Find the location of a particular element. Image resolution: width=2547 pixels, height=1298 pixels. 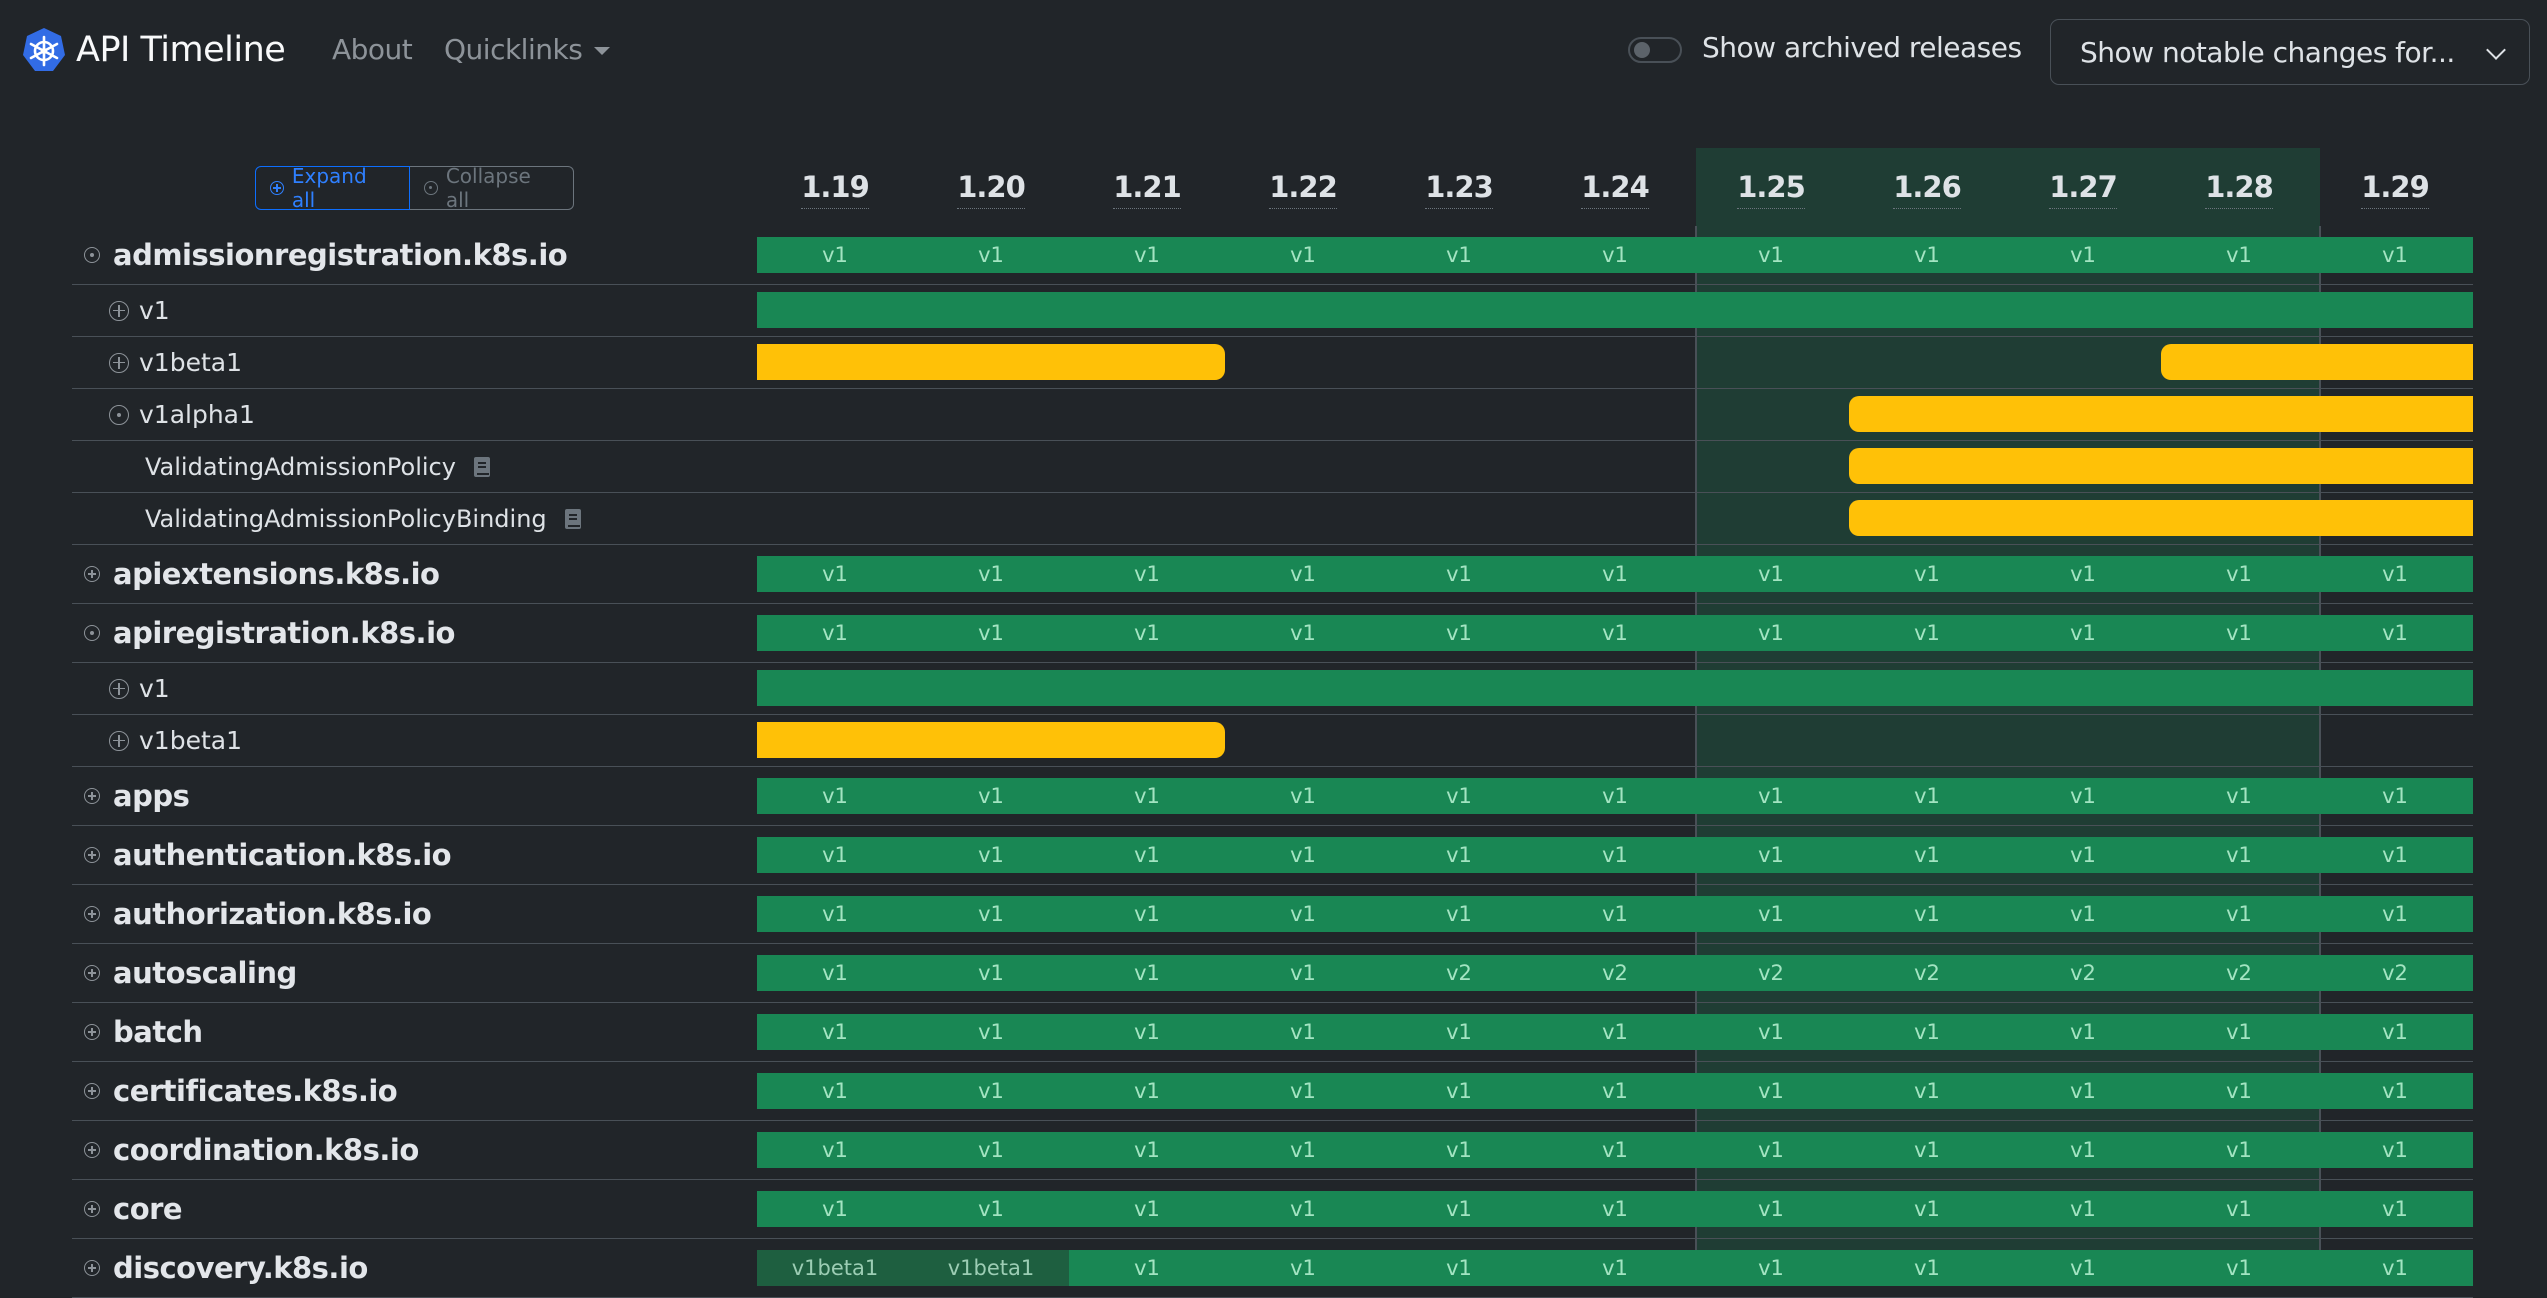

archived-releases-label: Show archived releases is located at coordinates (1862, 47).